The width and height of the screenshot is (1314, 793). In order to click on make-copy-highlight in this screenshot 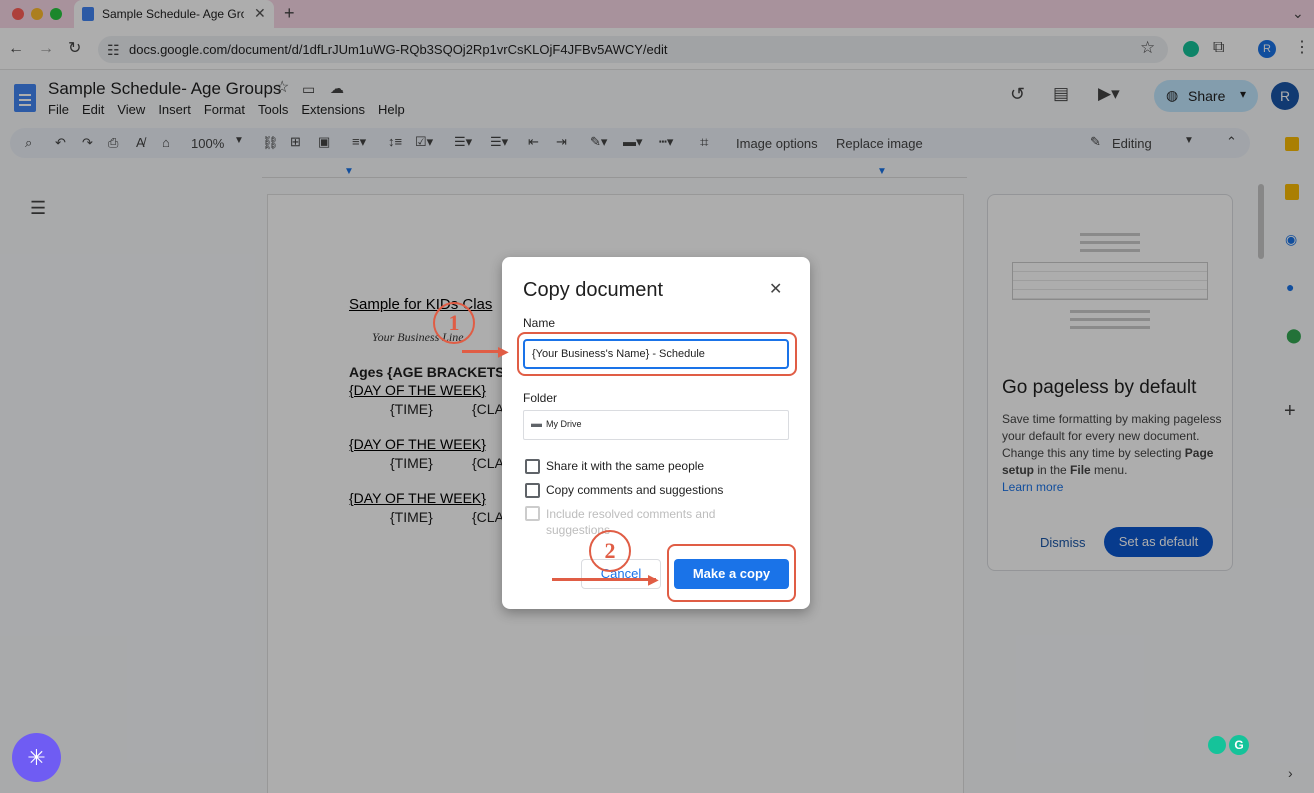, I will do `click(731, 573)`.